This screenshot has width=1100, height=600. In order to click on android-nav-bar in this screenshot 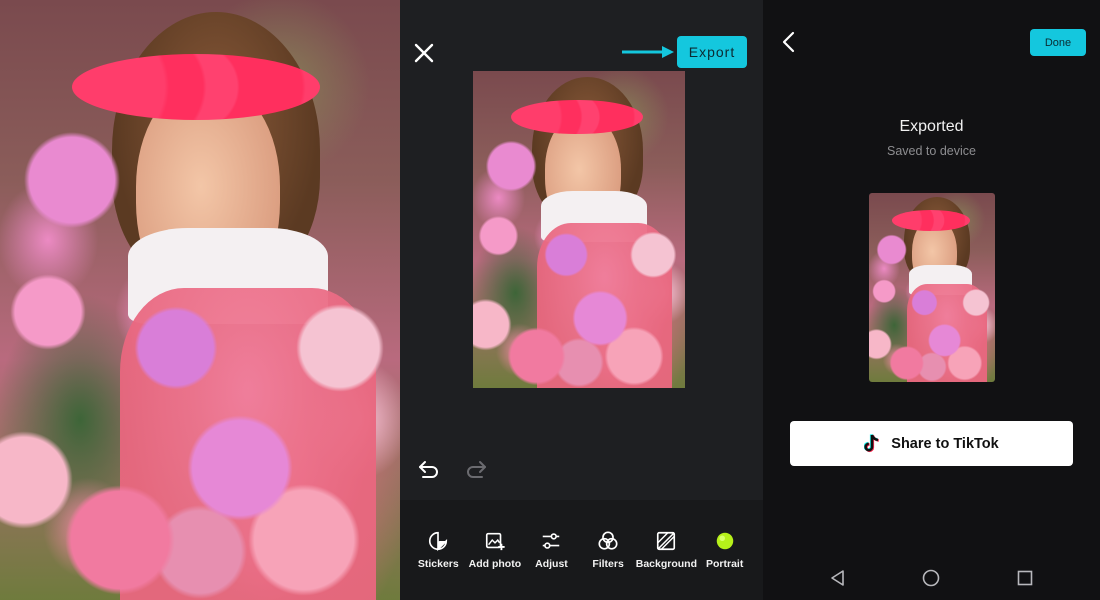, I will do `click(931, 578)`.